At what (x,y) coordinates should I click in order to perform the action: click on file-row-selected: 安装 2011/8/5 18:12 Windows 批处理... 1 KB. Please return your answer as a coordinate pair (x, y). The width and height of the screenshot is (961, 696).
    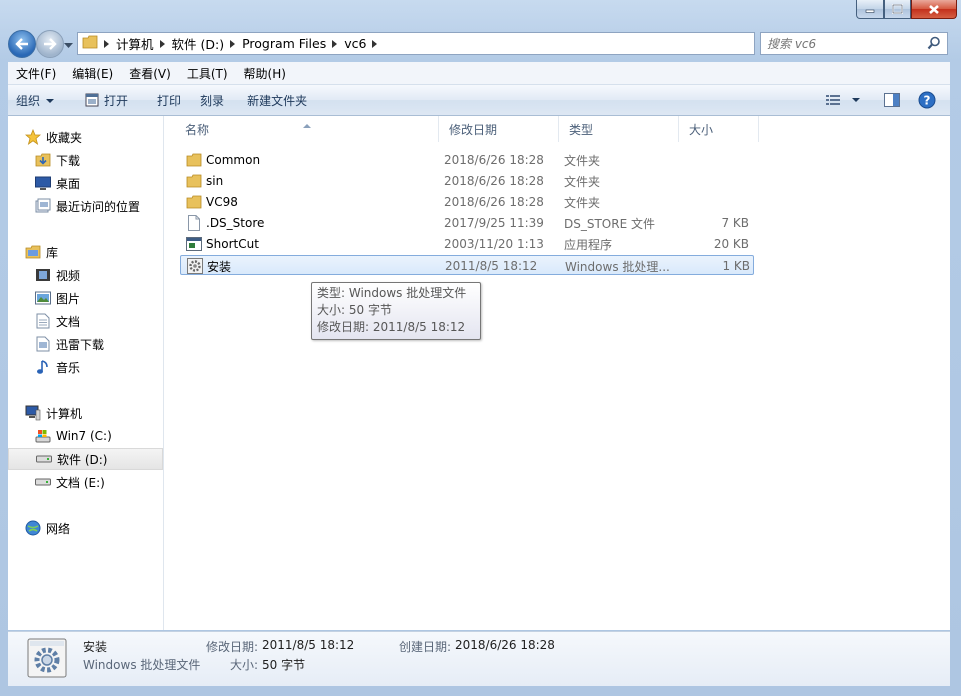
    Looking at the image, I should click on (467, 265).